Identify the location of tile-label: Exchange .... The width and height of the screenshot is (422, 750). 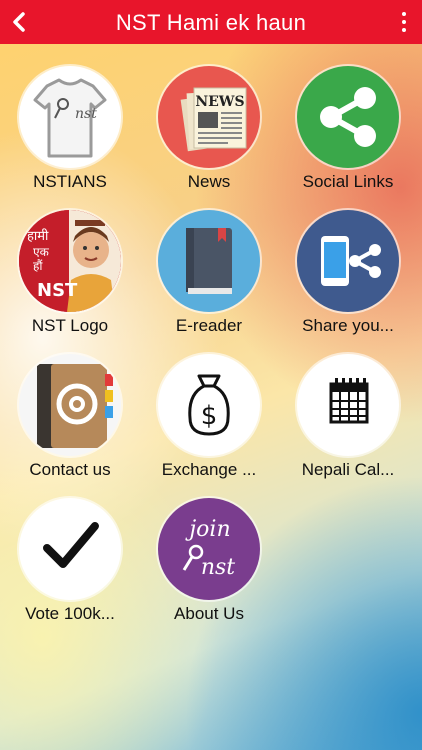
(209, 469).